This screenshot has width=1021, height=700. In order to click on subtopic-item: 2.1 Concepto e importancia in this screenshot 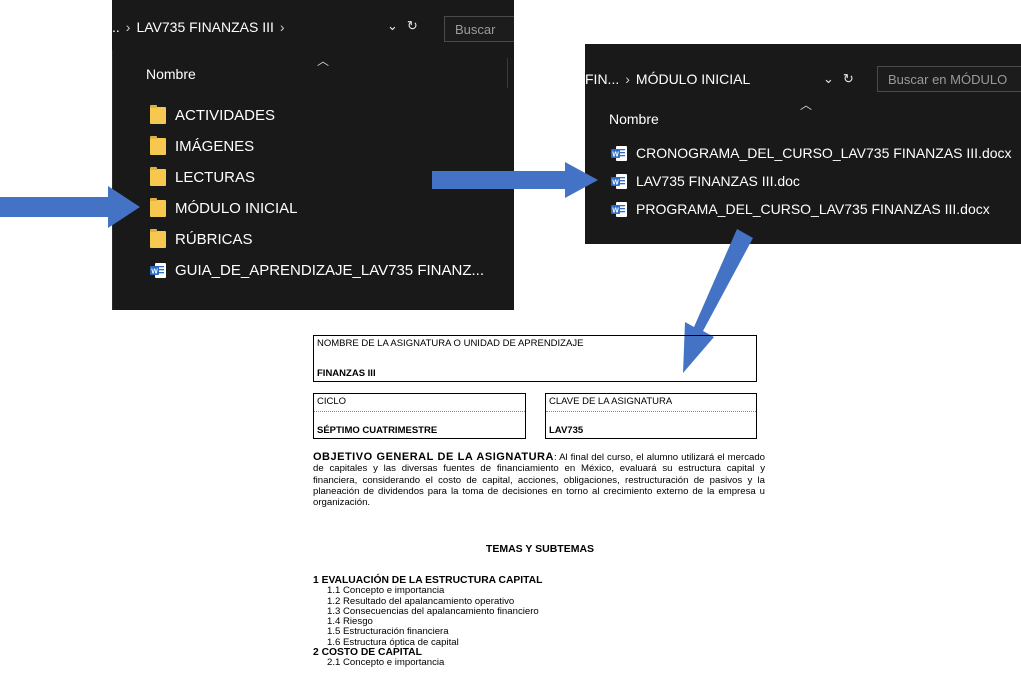, I will do `click(386, 663)`.